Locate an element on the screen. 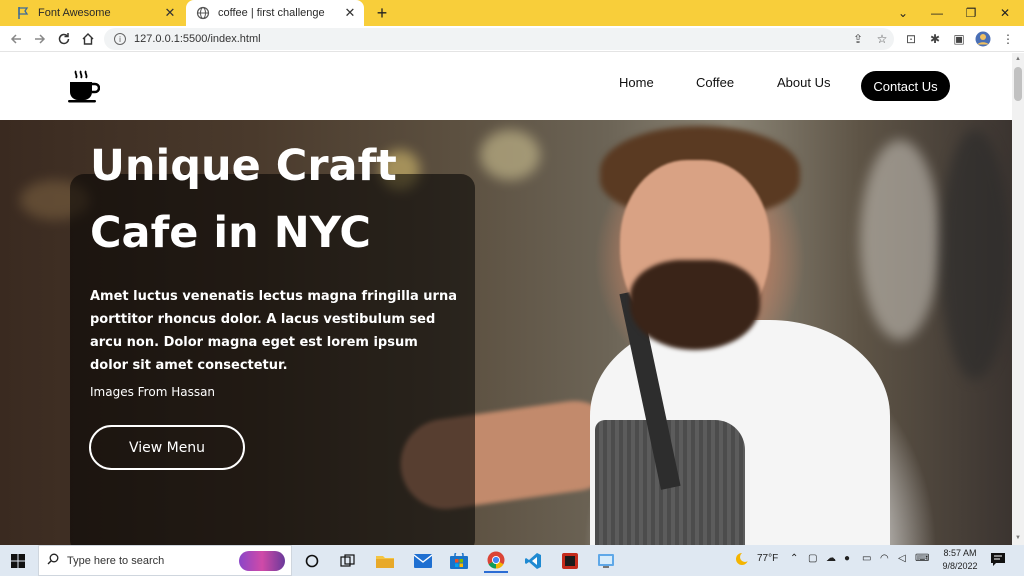  tab-search-icon: ⌄ is located at coordinates (903, 13).